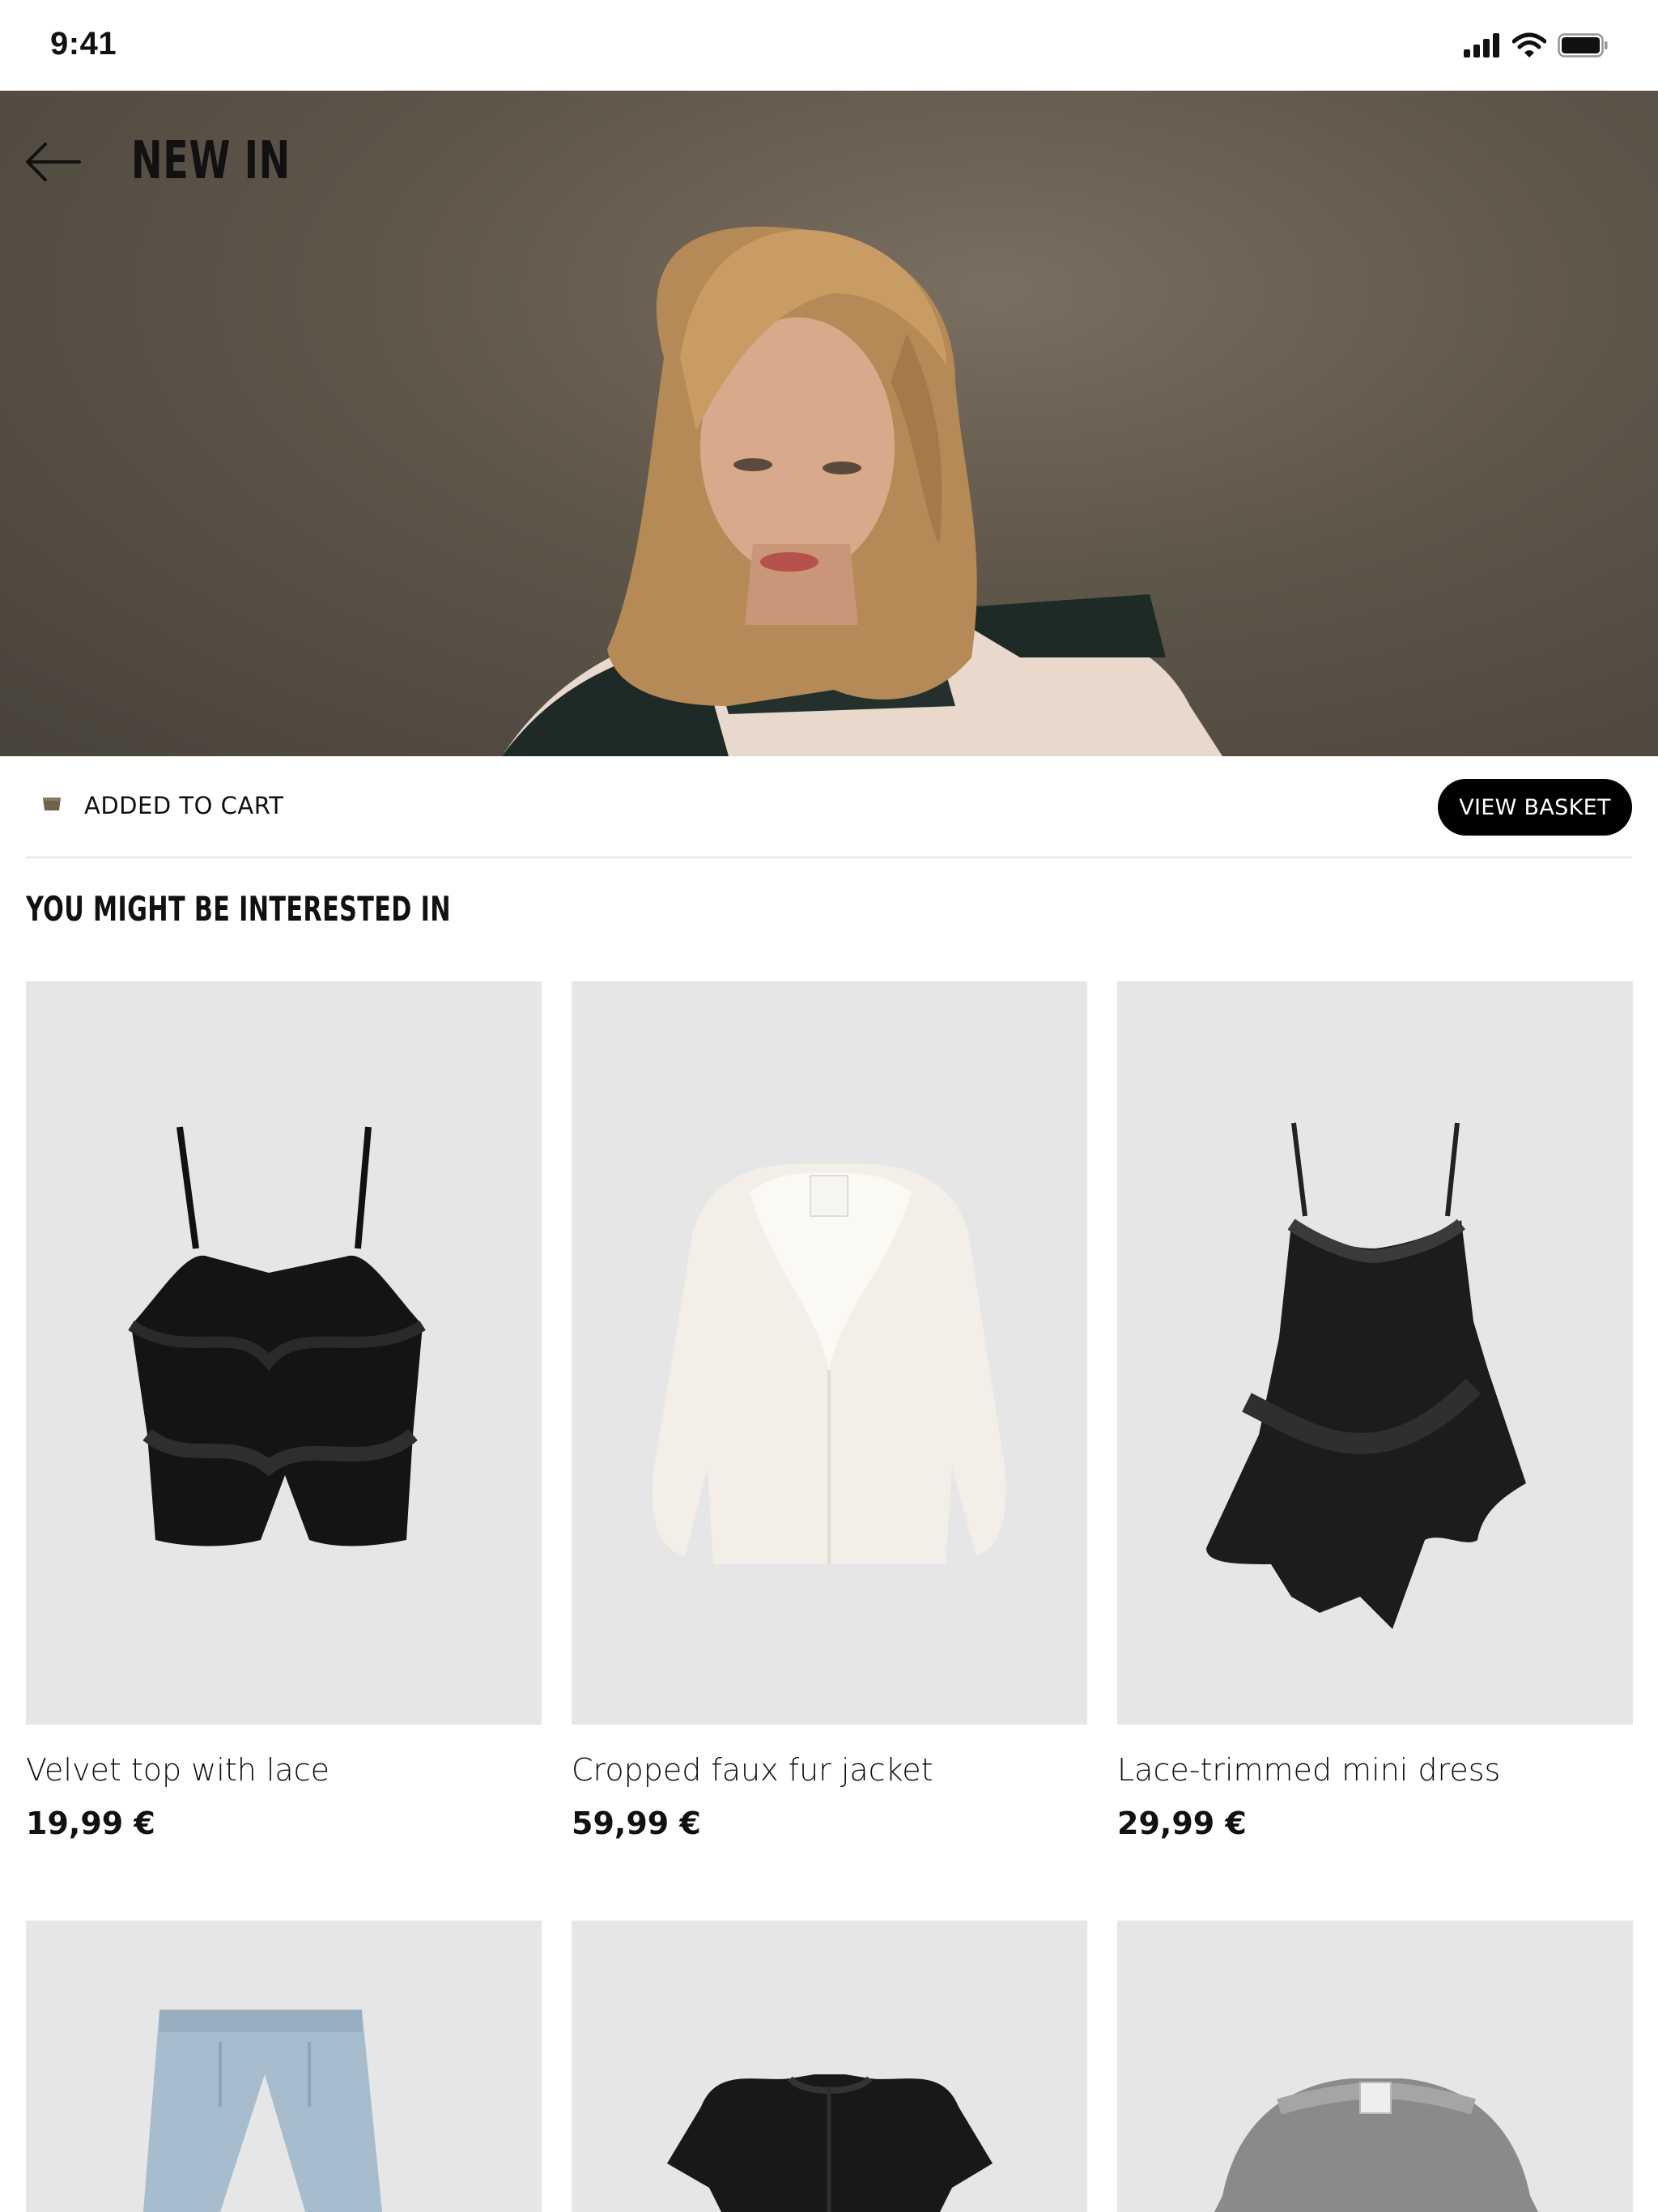 This screenshot has height=2212, width=1658. I want to click on added-to-cart-banner: ADDED TO CART VIEW BASKET, so click(829, 807).